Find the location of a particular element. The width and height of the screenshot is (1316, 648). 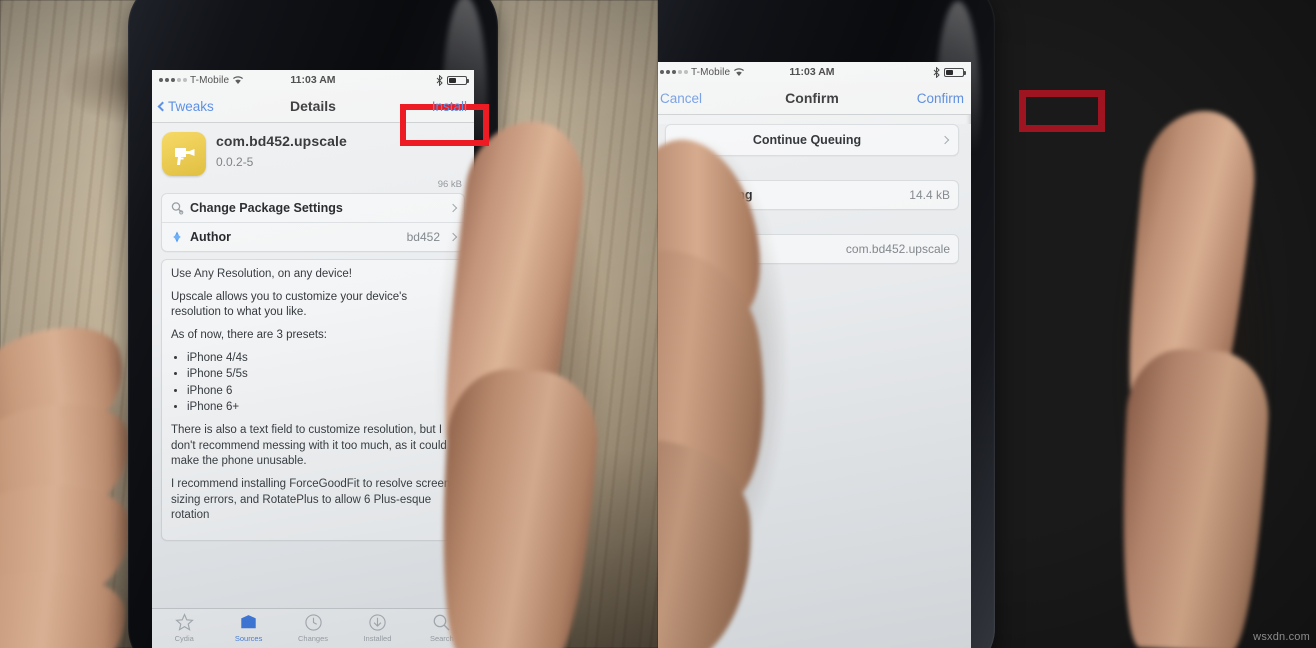

row-author: Author bd452 is located at coordinates (313, 237).